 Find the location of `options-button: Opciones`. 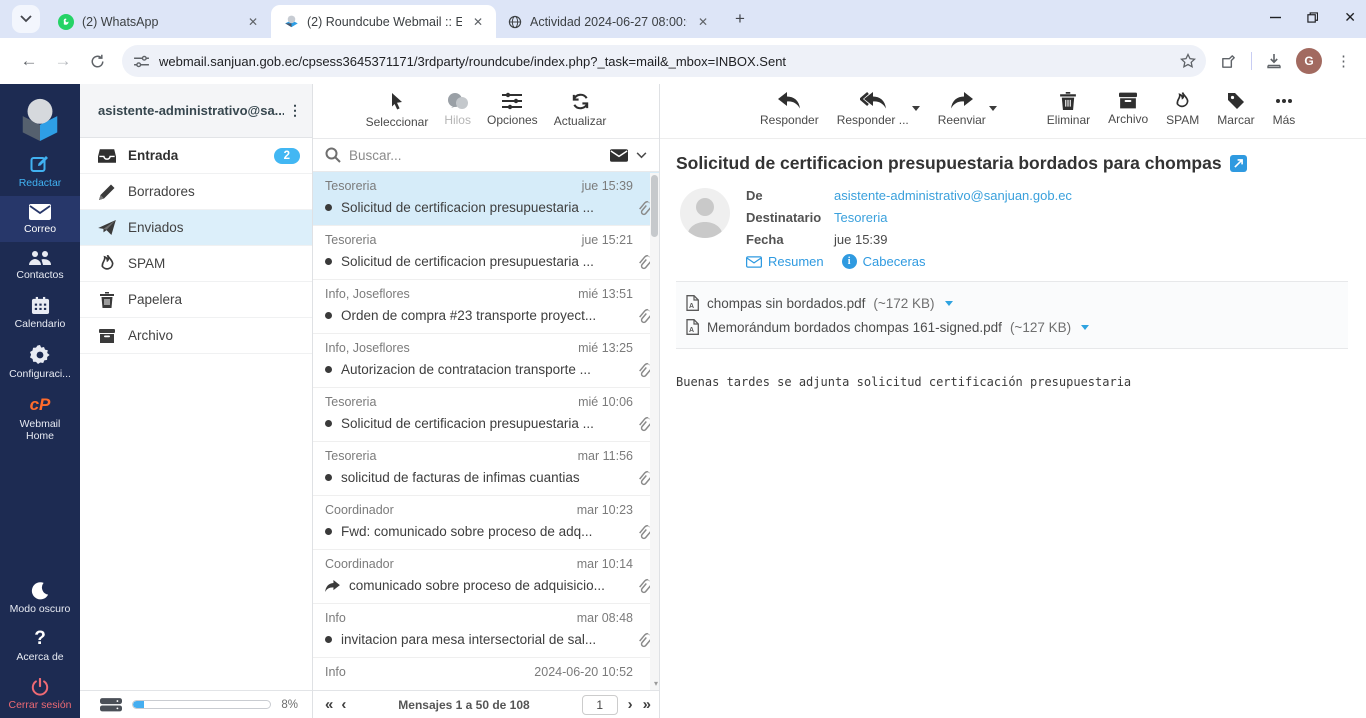

options-button: Opciones is located at coordinates (512, 109).